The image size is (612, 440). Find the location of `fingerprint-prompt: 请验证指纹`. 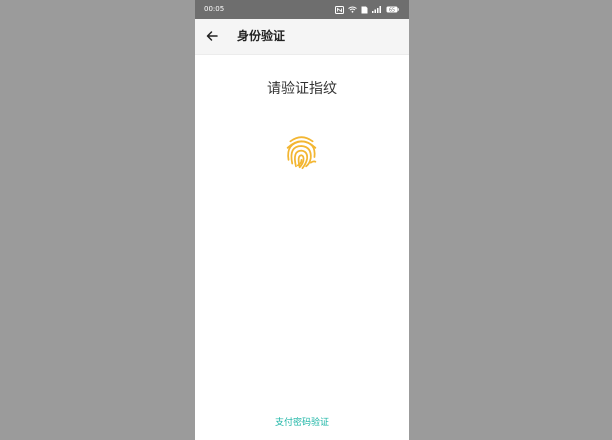

fingerprint-prompt: 请验证指纹 is located at coordinates (302, 89).